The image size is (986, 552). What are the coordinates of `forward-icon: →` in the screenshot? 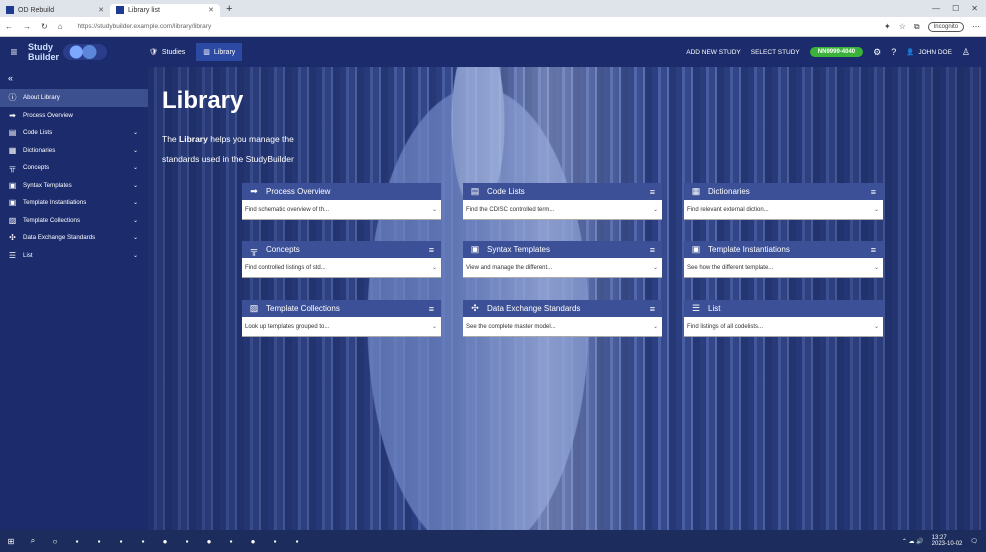 It's located at (27, 26).